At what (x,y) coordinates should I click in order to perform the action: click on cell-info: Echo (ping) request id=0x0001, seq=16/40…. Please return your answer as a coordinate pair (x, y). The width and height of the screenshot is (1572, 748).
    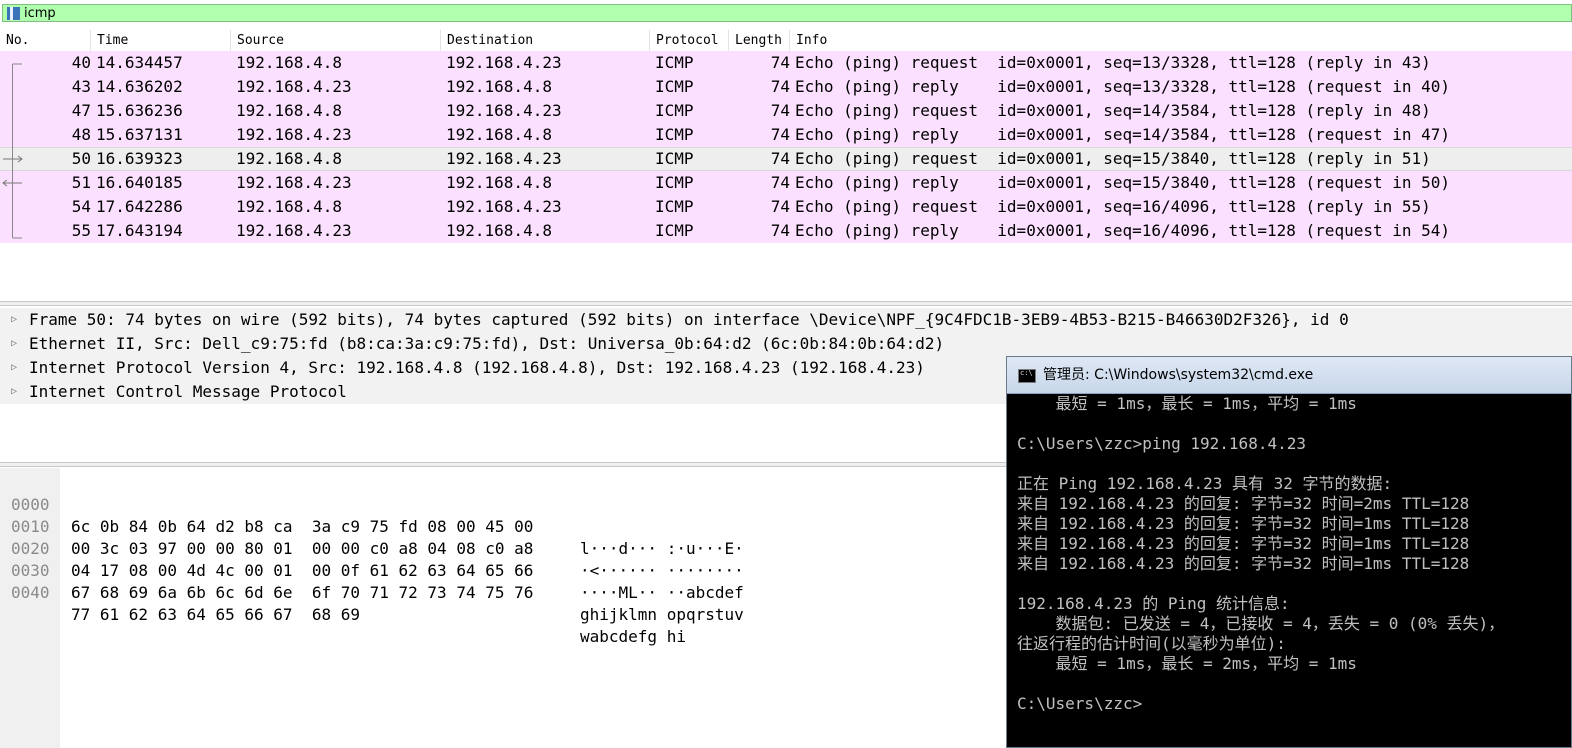
    Looking at the image, I should click on (1113, 206).